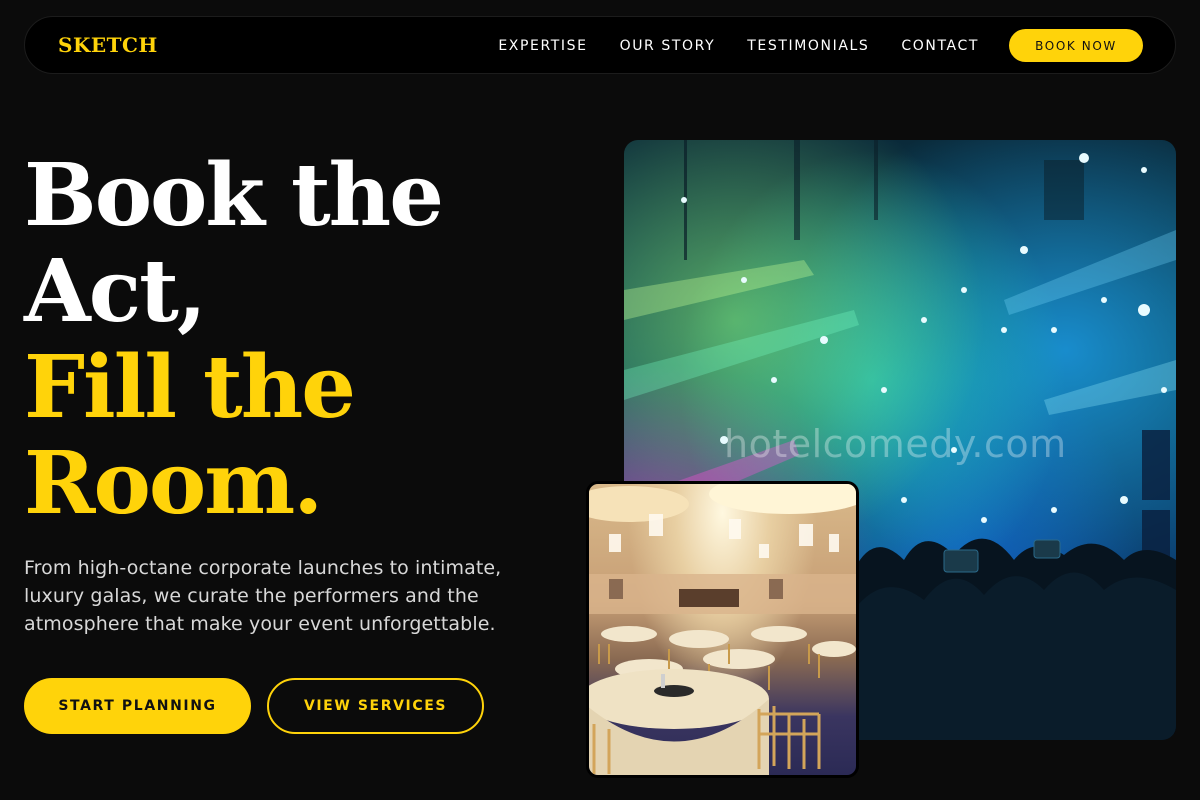 Image resolution: width=1200 pixels, height=800 pixels. Describe the element at coordinates (808, 46) in the screenshot. I see `nav-link-testimonials: TESTIMONIALS` at that location.